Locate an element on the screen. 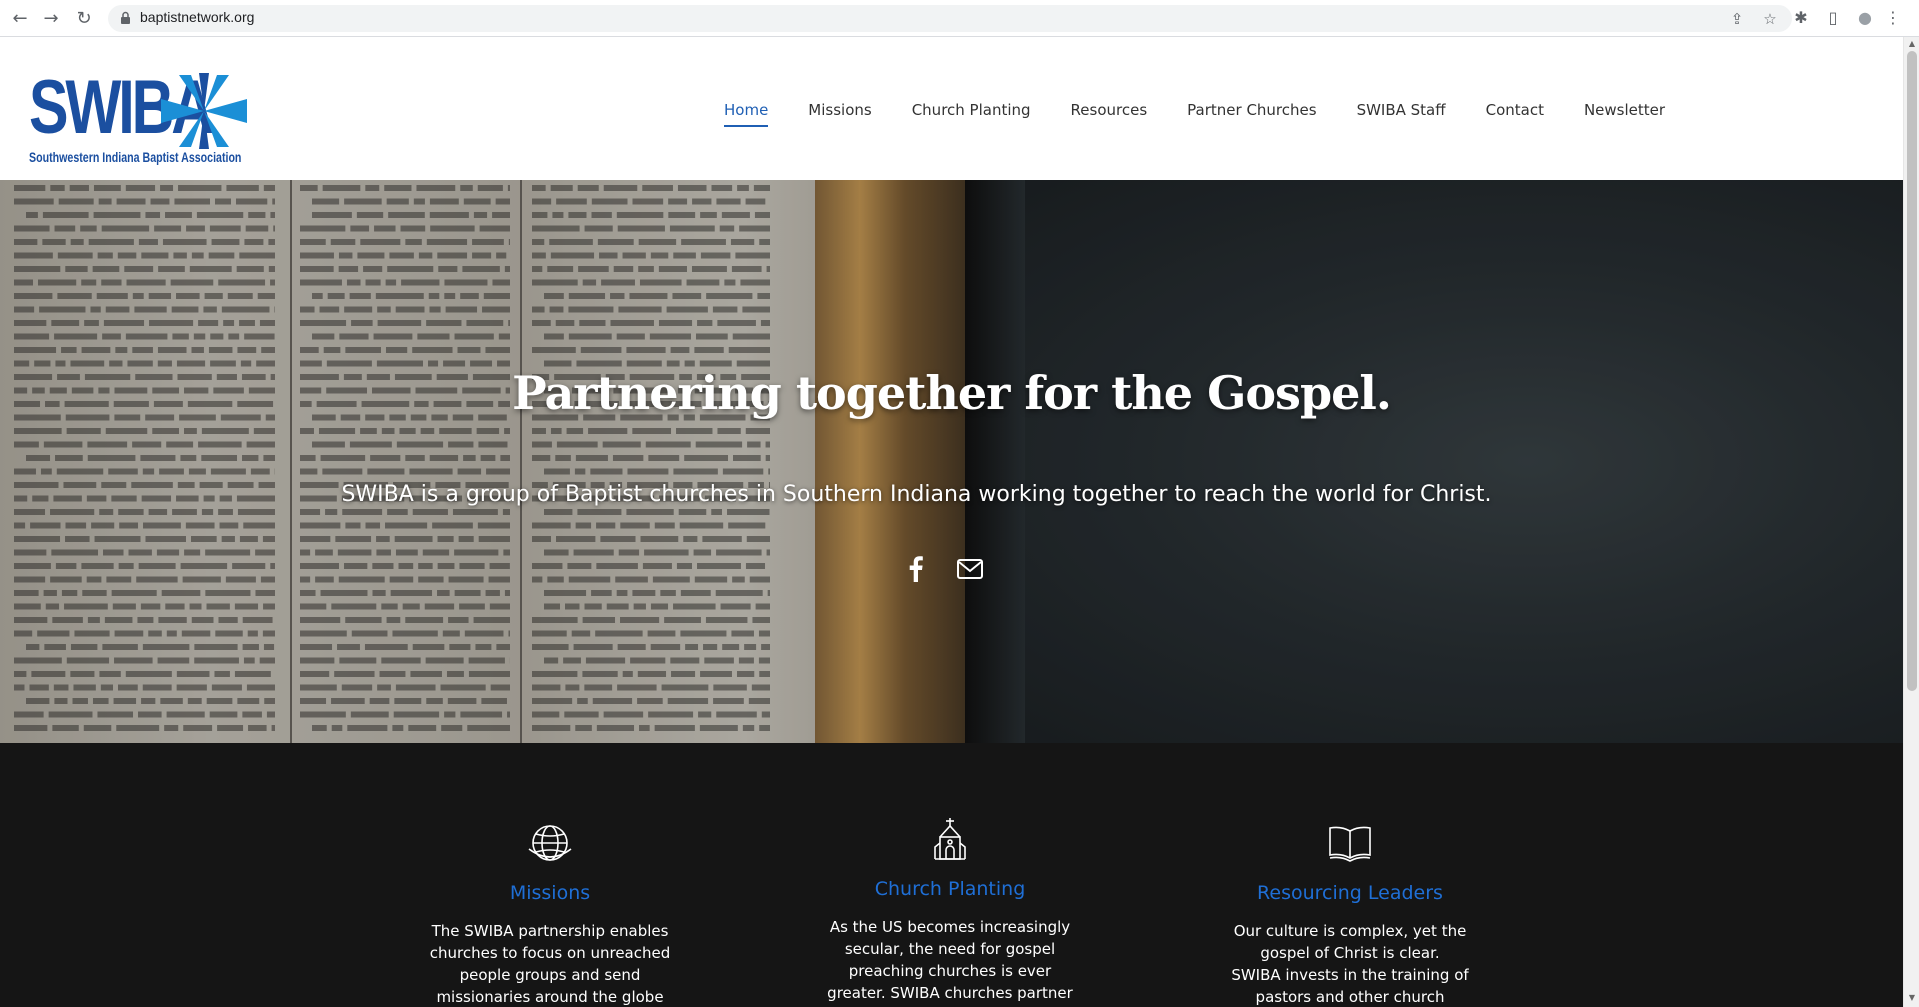  logo-subtitle: Southwestern Indiana Baptist Association is located at coordinates (135, 157).